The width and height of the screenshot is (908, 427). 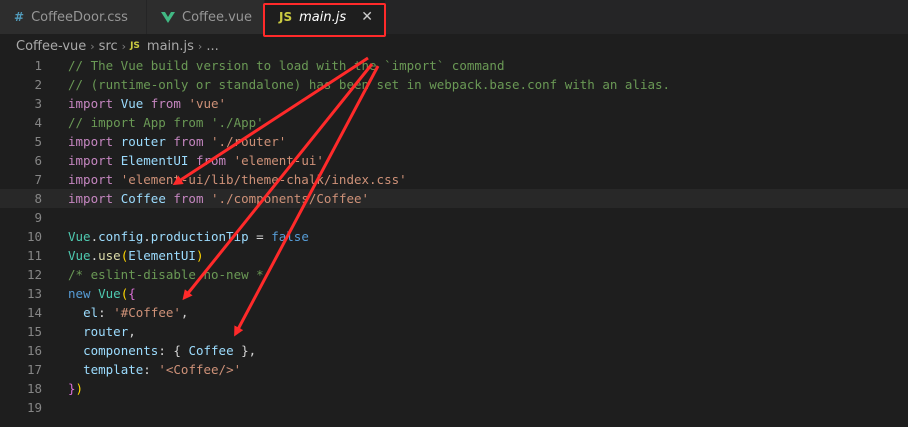 I want to click on code-line: 17 template: '<Coffee/>', so click(x=454, y=369).